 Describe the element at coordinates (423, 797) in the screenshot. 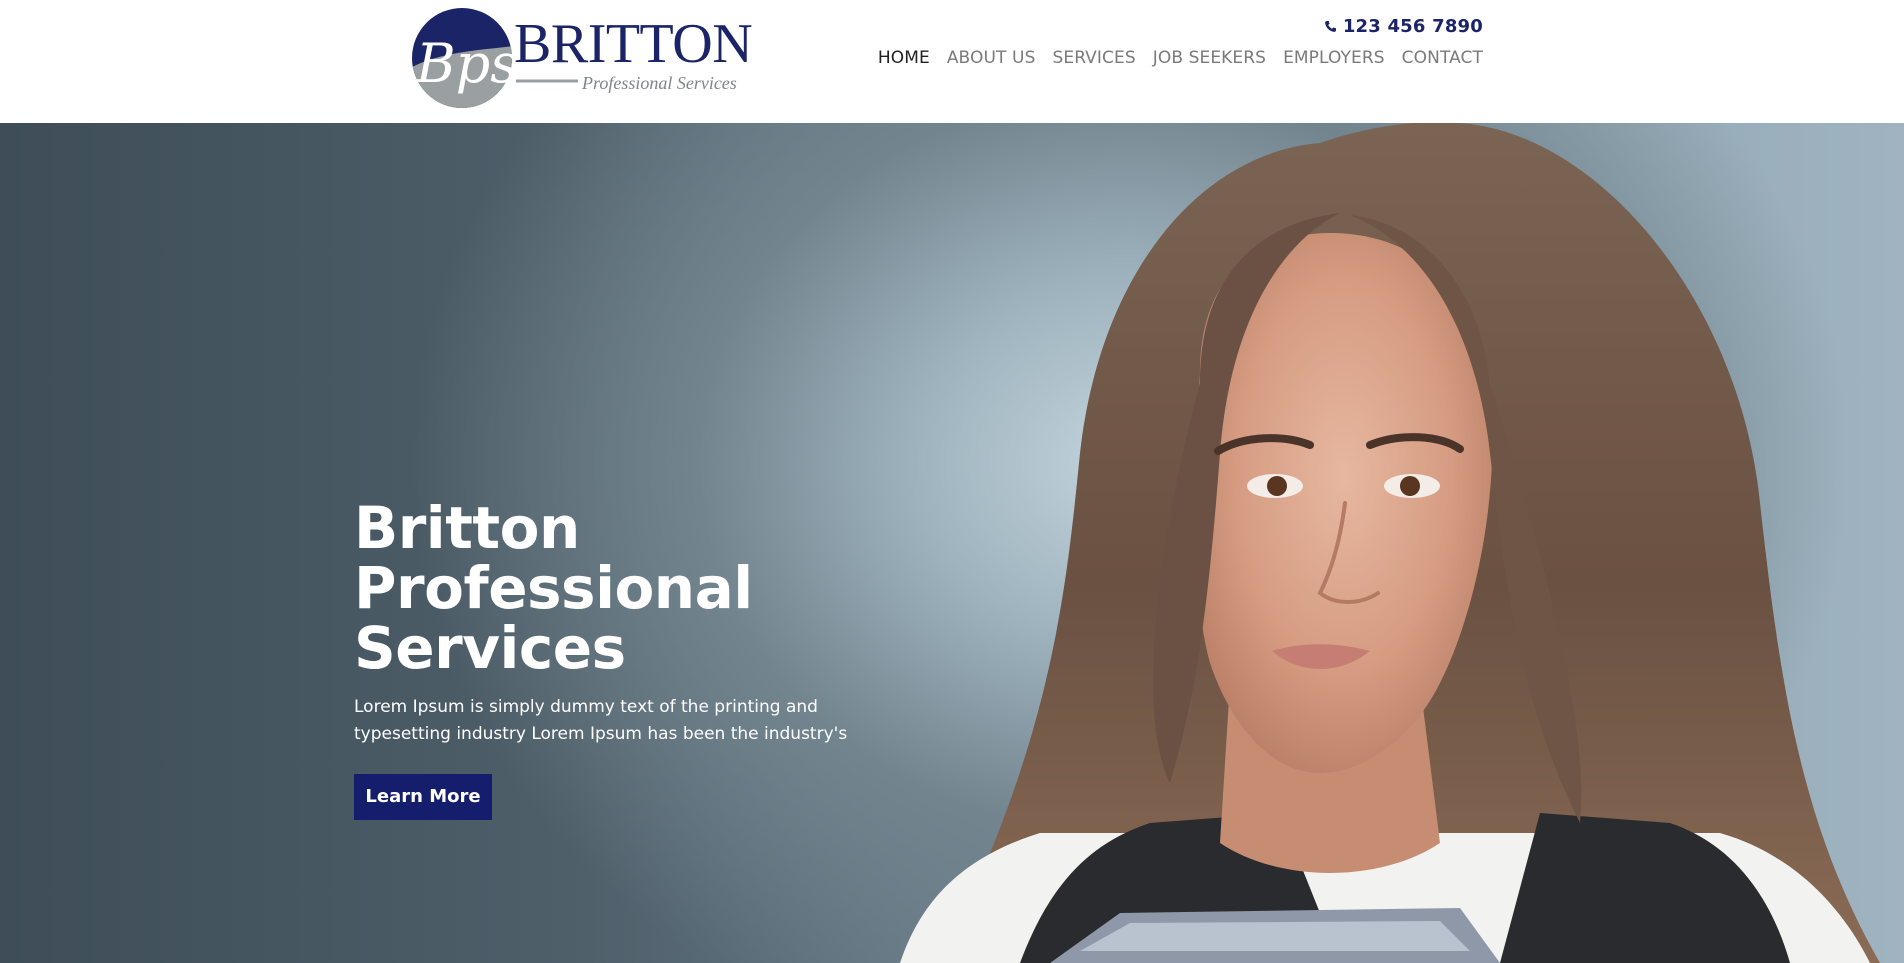

I see `learn-more-button: Learn More` at that location.